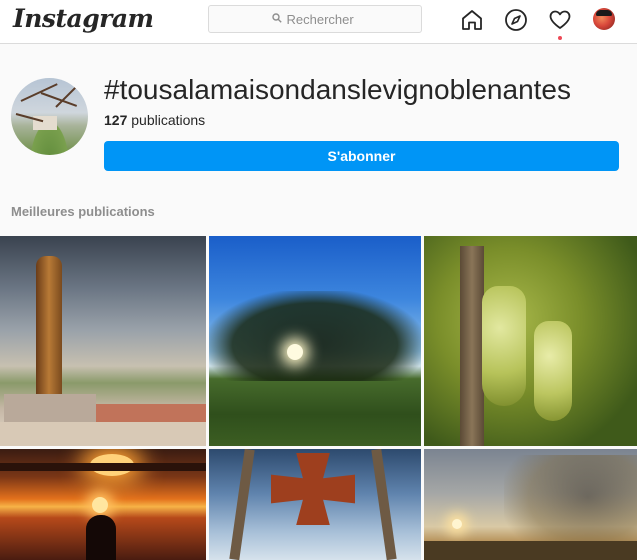  Describe the element at coordinates (103, 341) in the screenshot. I see `post-tile-sculpture` at that location.